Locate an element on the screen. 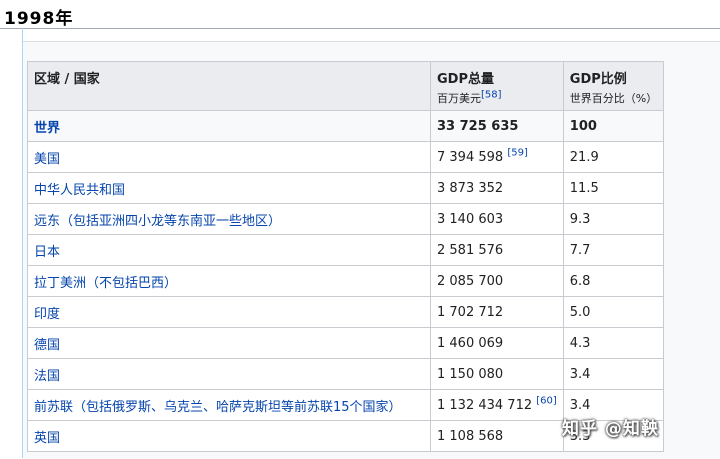 This screenshot has height=459, width=720. region-link: 远东（包括亚洲四小龙等东南亚一些地区） is located at coordinates (157, 221).